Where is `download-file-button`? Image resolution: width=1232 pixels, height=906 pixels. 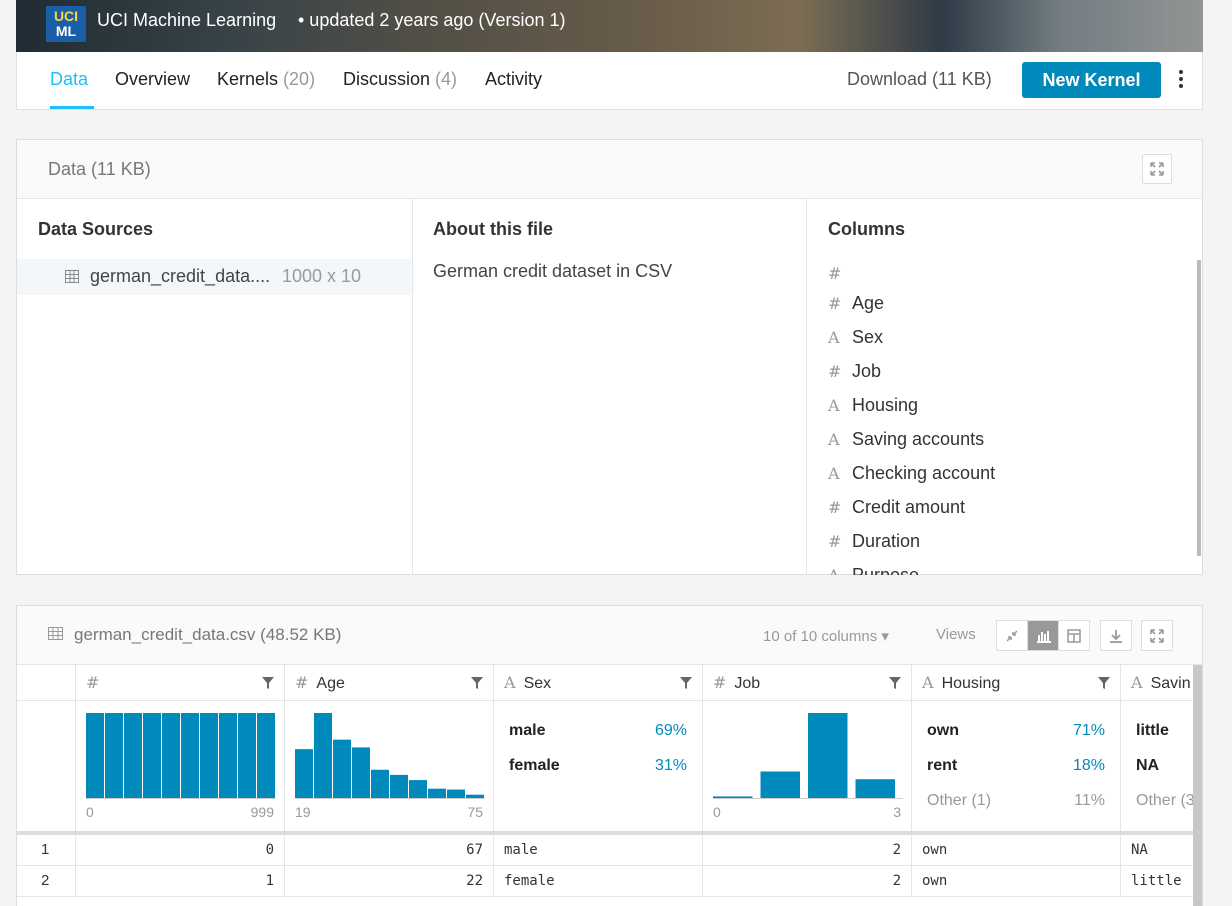
download-file-button is located at coordinates (1116, 635).